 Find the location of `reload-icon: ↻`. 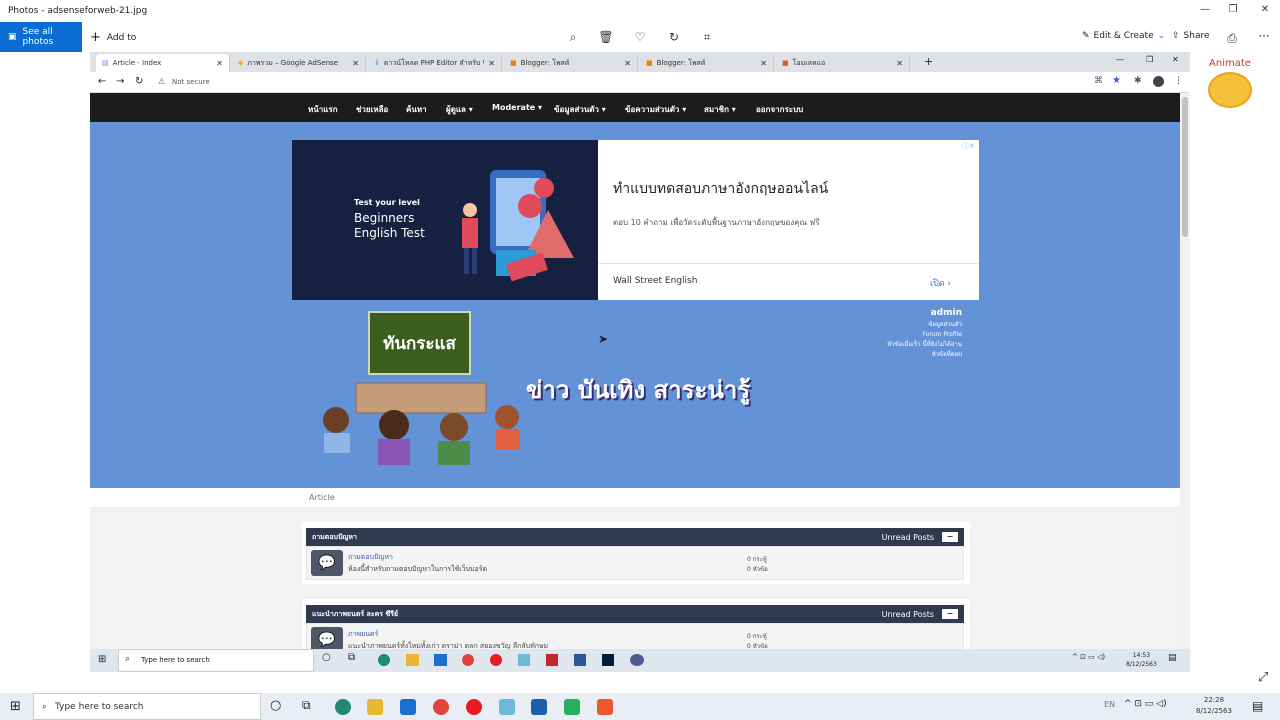

reload-icon: ↻ is located at coordinates (139, 81).